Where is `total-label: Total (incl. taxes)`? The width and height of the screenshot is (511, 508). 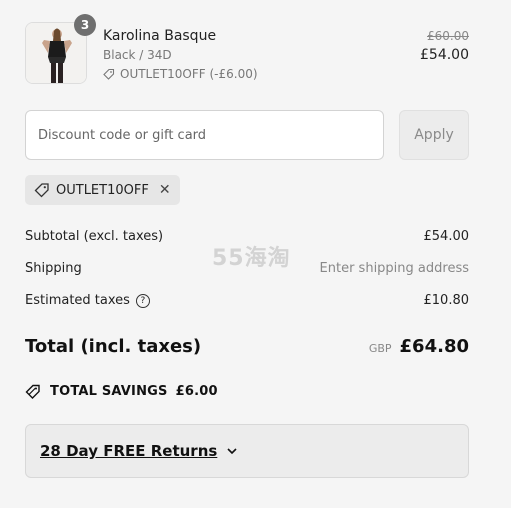
total-label: Total (incl. taxes) is located at coordinates (113, 346).